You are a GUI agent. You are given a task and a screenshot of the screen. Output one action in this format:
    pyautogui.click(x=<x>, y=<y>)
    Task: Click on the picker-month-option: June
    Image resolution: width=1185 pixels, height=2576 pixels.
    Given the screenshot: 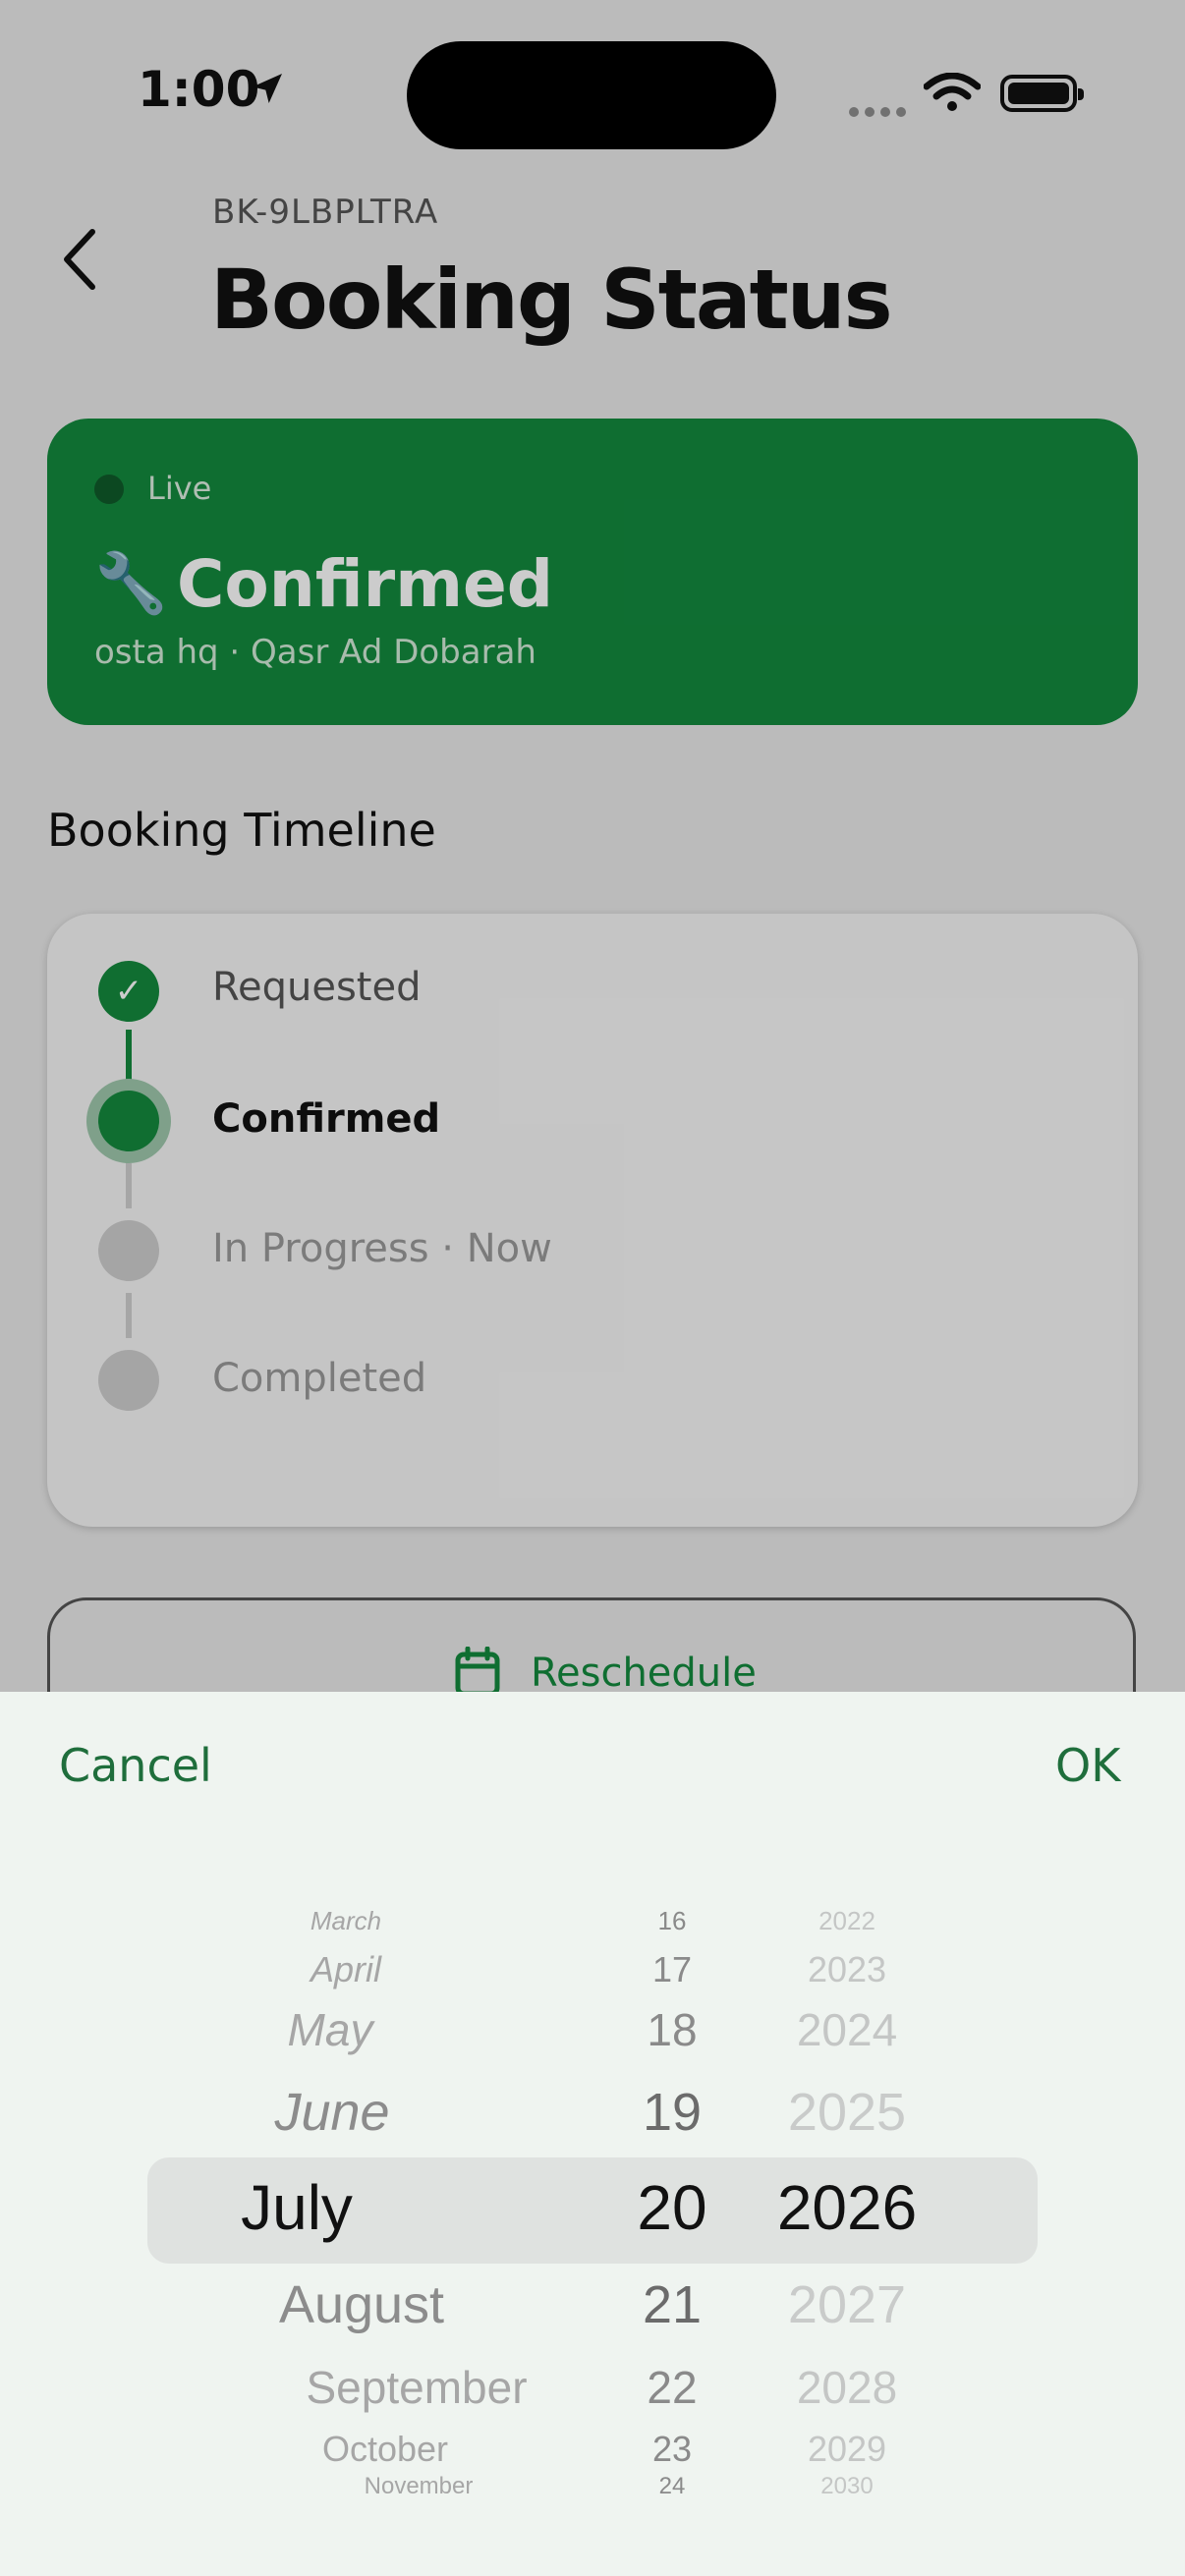 What is the action you would take?
    pyautogui.click(x=332, y=2112)
    